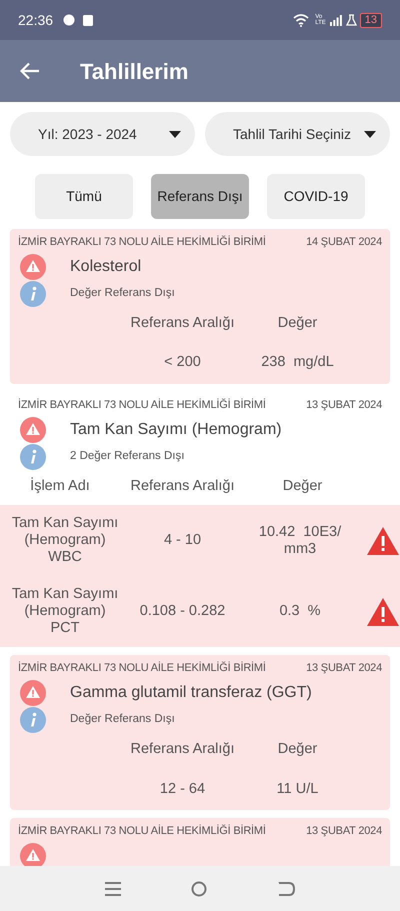  What do you see at coordinates (65, 540) in the screenshot?
I see `procedure-name: Tam Kan Sayımı (Hemogram) WBC` at bounding box center [65, 540].